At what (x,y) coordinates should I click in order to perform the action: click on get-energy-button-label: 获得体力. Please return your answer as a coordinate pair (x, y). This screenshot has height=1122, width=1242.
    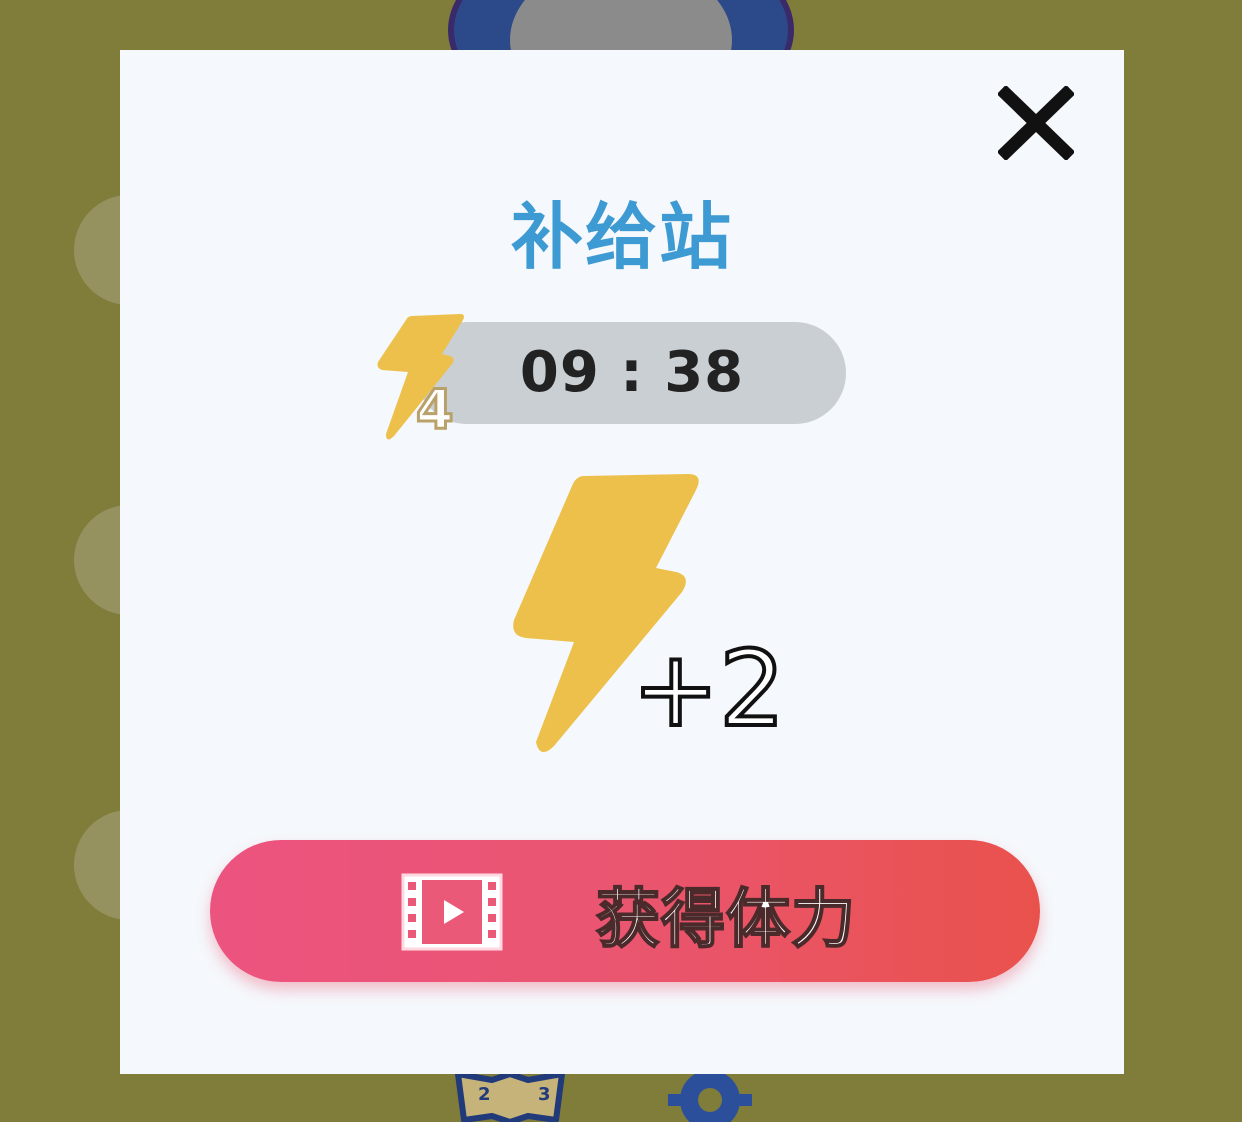
    Looking at the image, I should click on (725, 920).